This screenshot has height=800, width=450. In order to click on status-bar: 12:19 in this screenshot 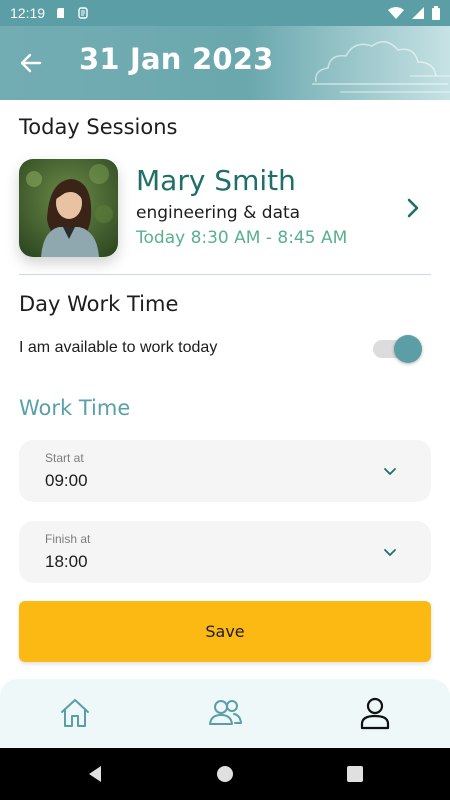, I will do `click(225, 13)`.